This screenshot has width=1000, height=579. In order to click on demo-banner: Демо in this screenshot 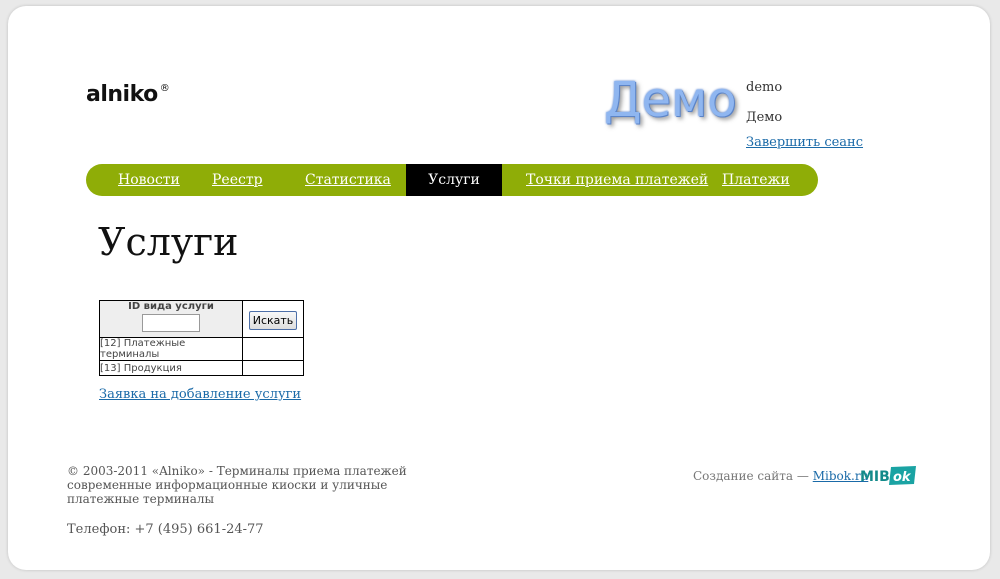, I will do `click(670, 100)`.